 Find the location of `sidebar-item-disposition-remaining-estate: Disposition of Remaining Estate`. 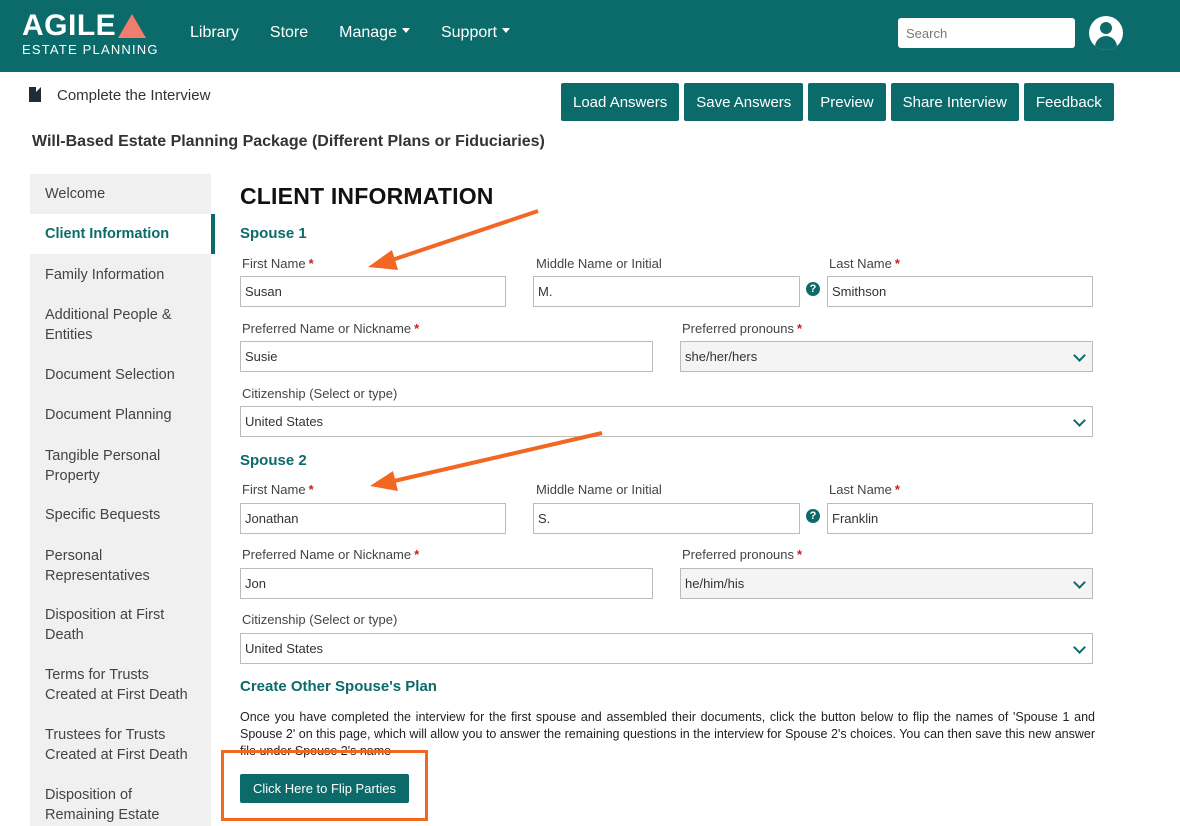

sidebar-item-disposition-remaining-estate: Disposition of Remaining Estate is located at coordinates (120, 805).